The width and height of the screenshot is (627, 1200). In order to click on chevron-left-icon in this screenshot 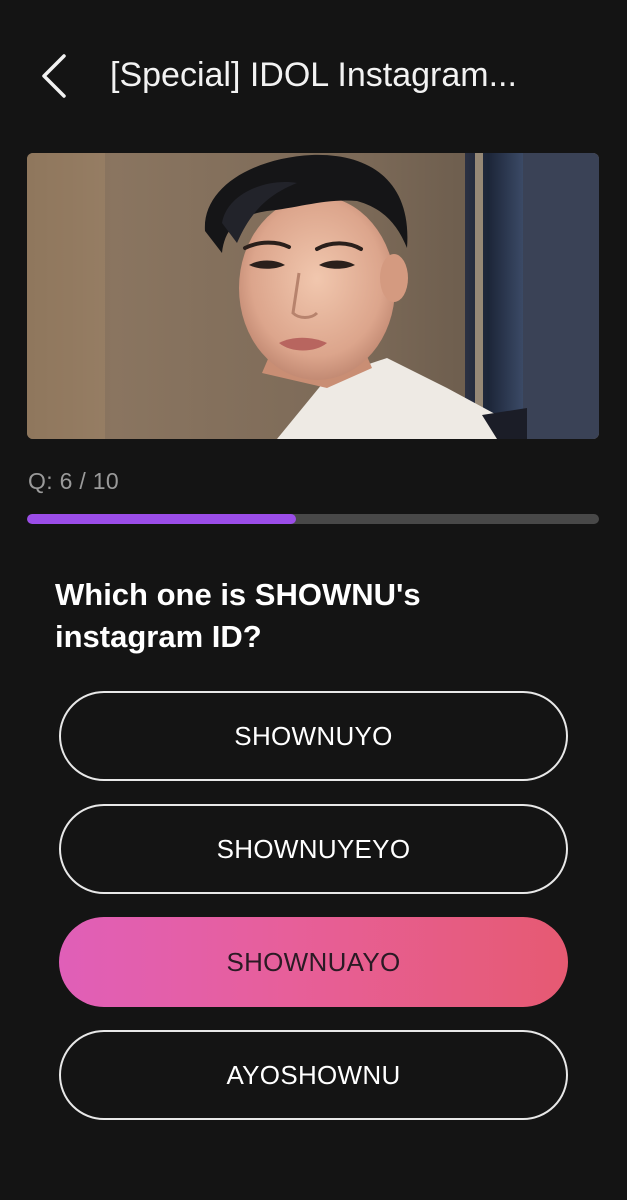, I will do `click(54, 76)`.